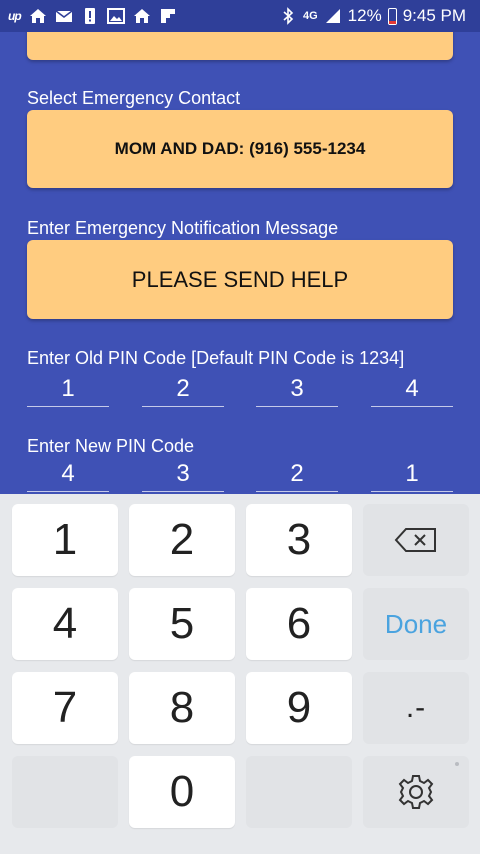 This screenshot has height=854, width=480. What do you see at coordinates (182, 792) in the screenshot?
I see `key-0: 0` at bounding box center [182, 792].